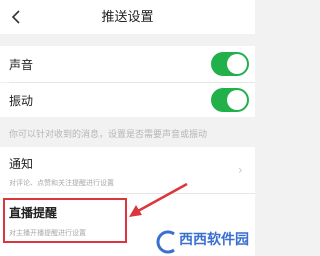 This screenshot has width=320, height=256. Describe the element at coordinates (202, 242) in the screenshot. I see `watermark: 西西软件园 CR173.COM` at that location.